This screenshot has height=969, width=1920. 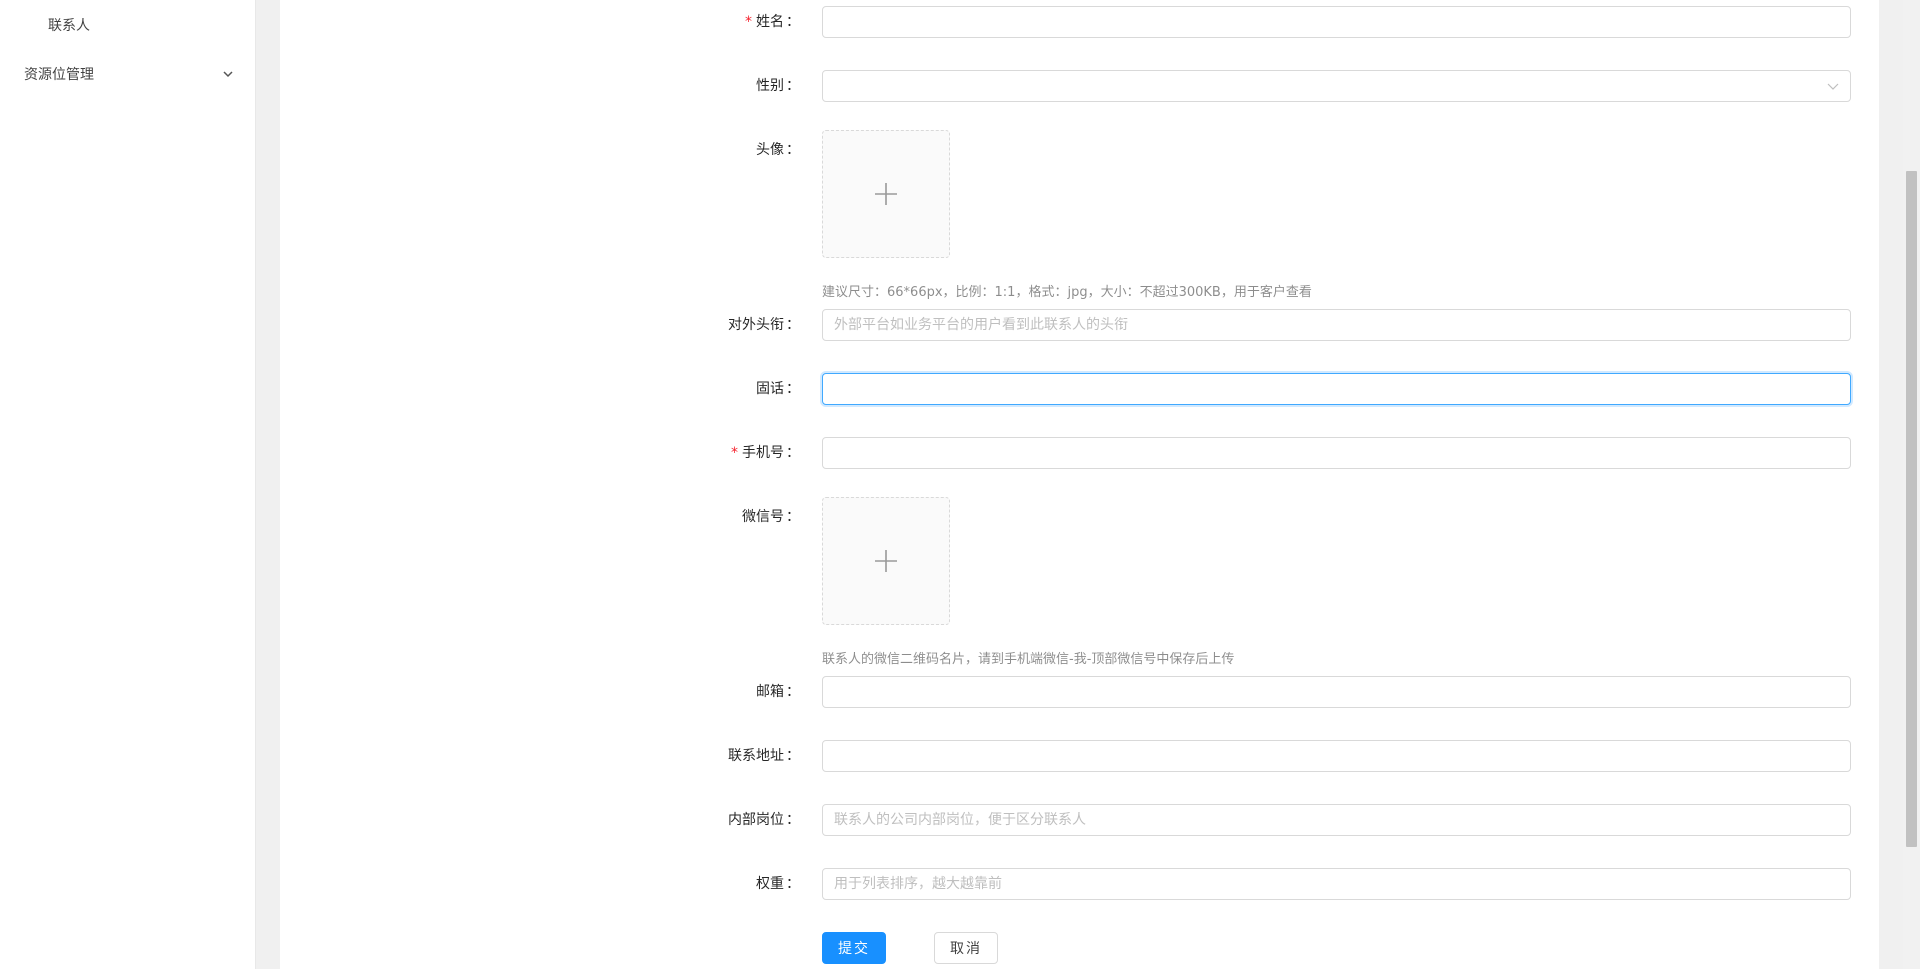 What do you see at coordinates (778, 884) in the screenshot?
I see `weight-label: 权重：` at bounding box center [778, 884].